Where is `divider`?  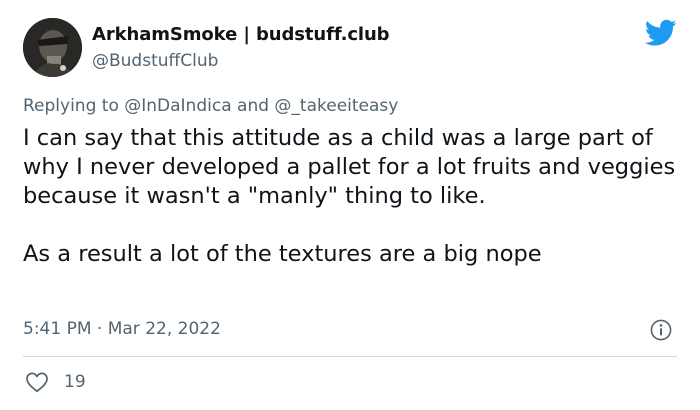
divider is located at coordinates (350, 356).